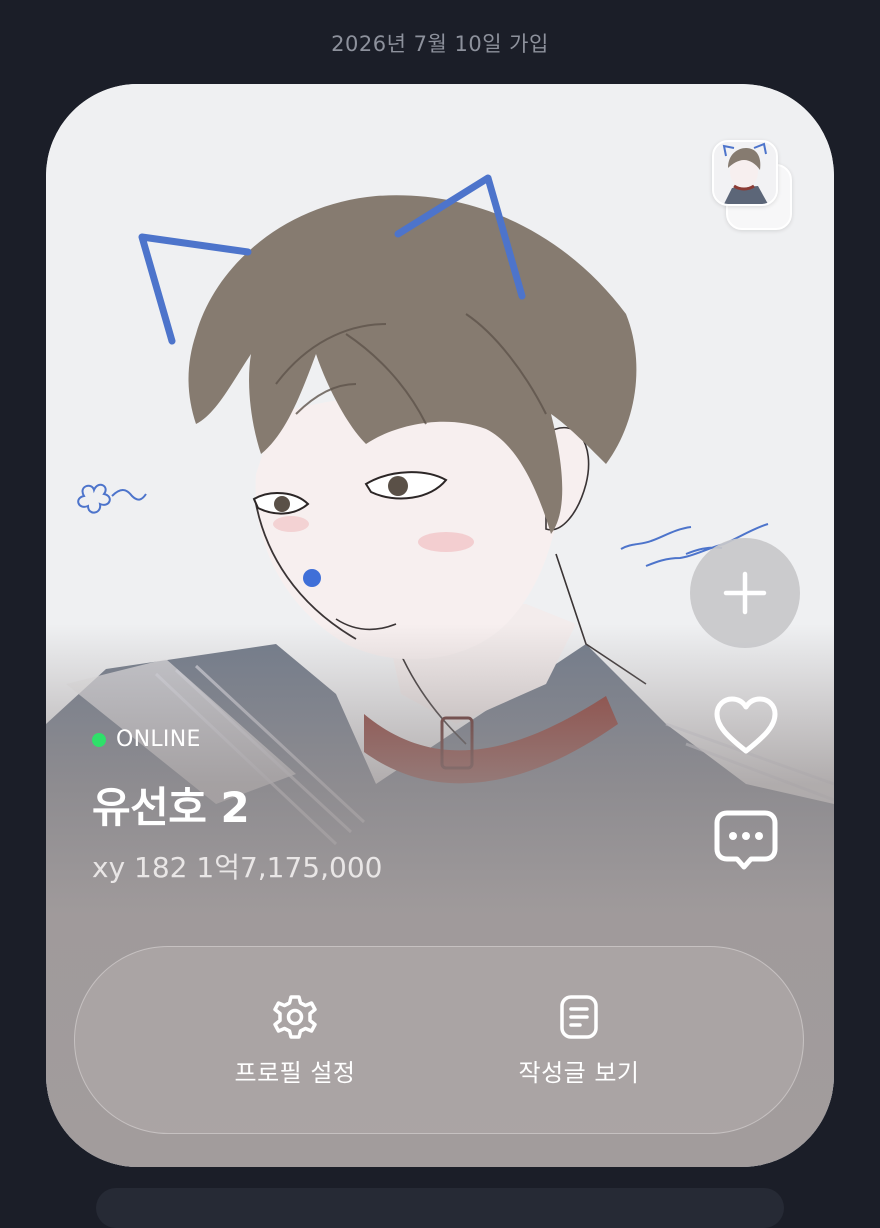  I want to click on photo-stack, so click(752, 186).